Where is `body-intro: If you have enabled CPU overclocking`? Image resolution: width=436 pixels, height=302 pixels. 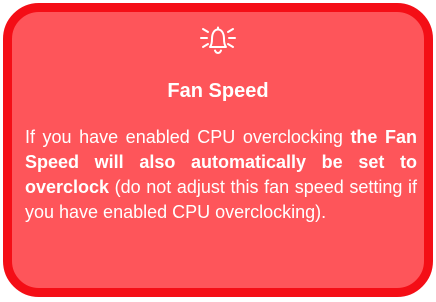
body-intro: If you have enabled CPU overclocking is located at coordinates (188, 137).